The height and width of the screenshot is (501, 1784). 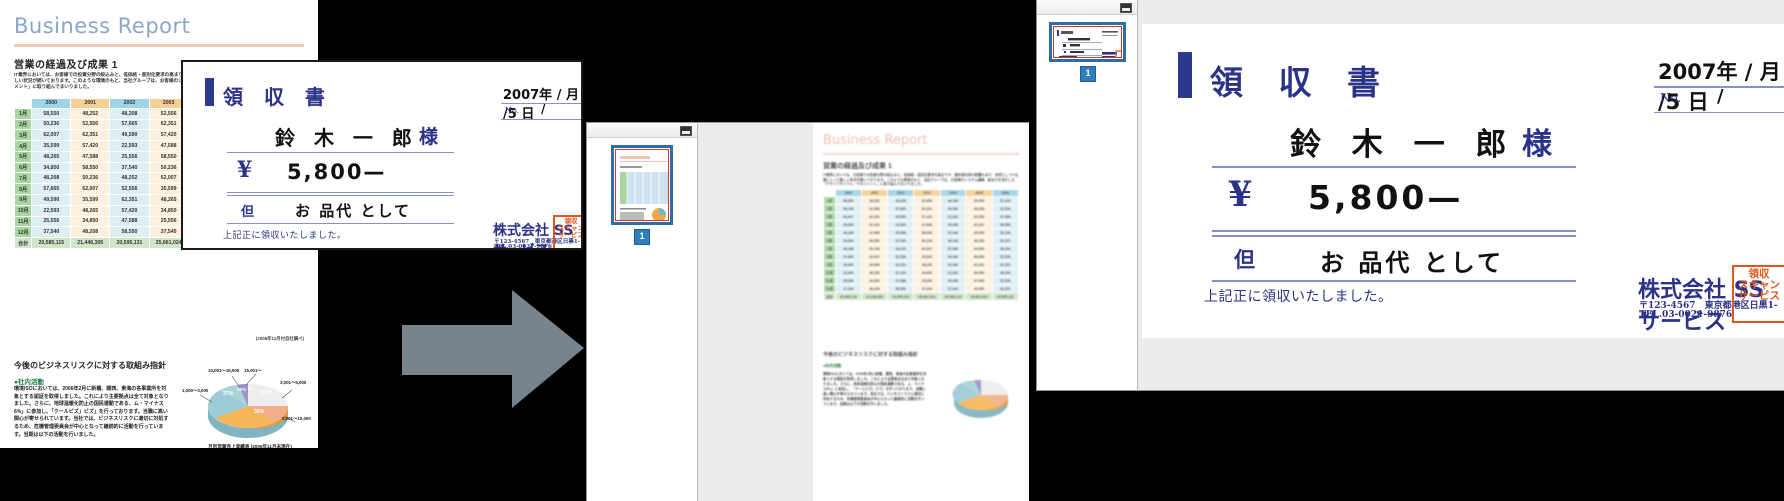 I want to click on table-row-header: 11月, so click(x=23, y=221).